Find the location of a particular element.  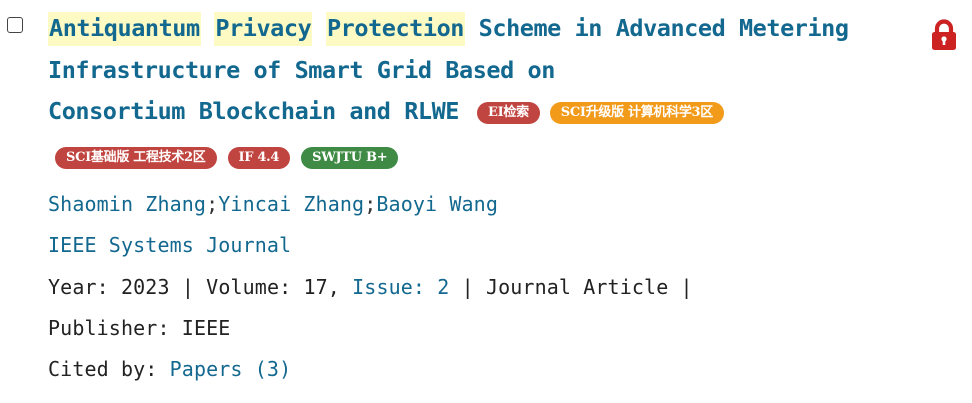

volume-label: Volume: is located at coordinates (249, 287).